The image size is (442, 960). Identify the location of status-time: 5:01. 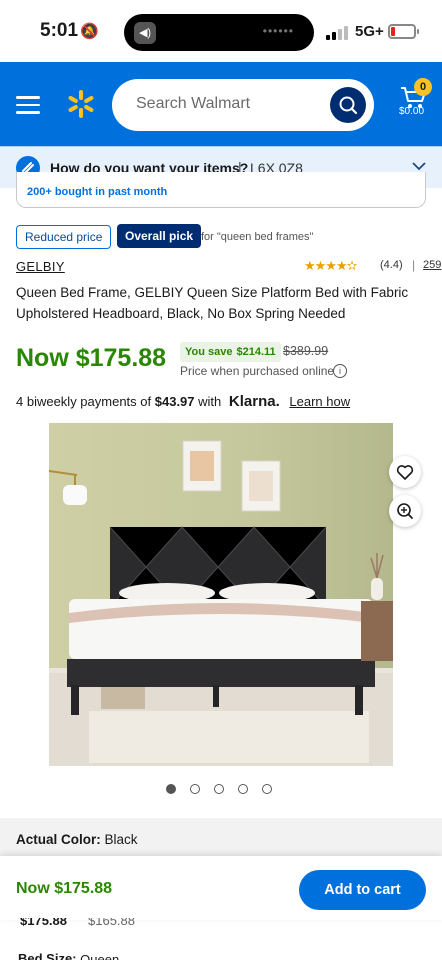
(59, 30).